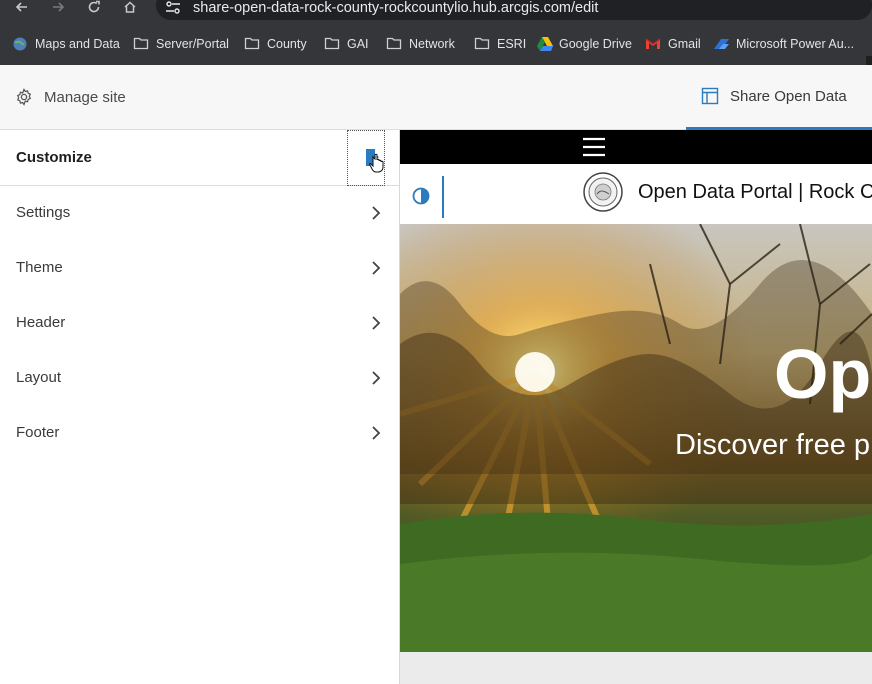 This screenshot has height=684, width=872. What do you see at coordinates (94, 9) in the screenshot?
I see `reload-icon` at bounding box center [94, 9].